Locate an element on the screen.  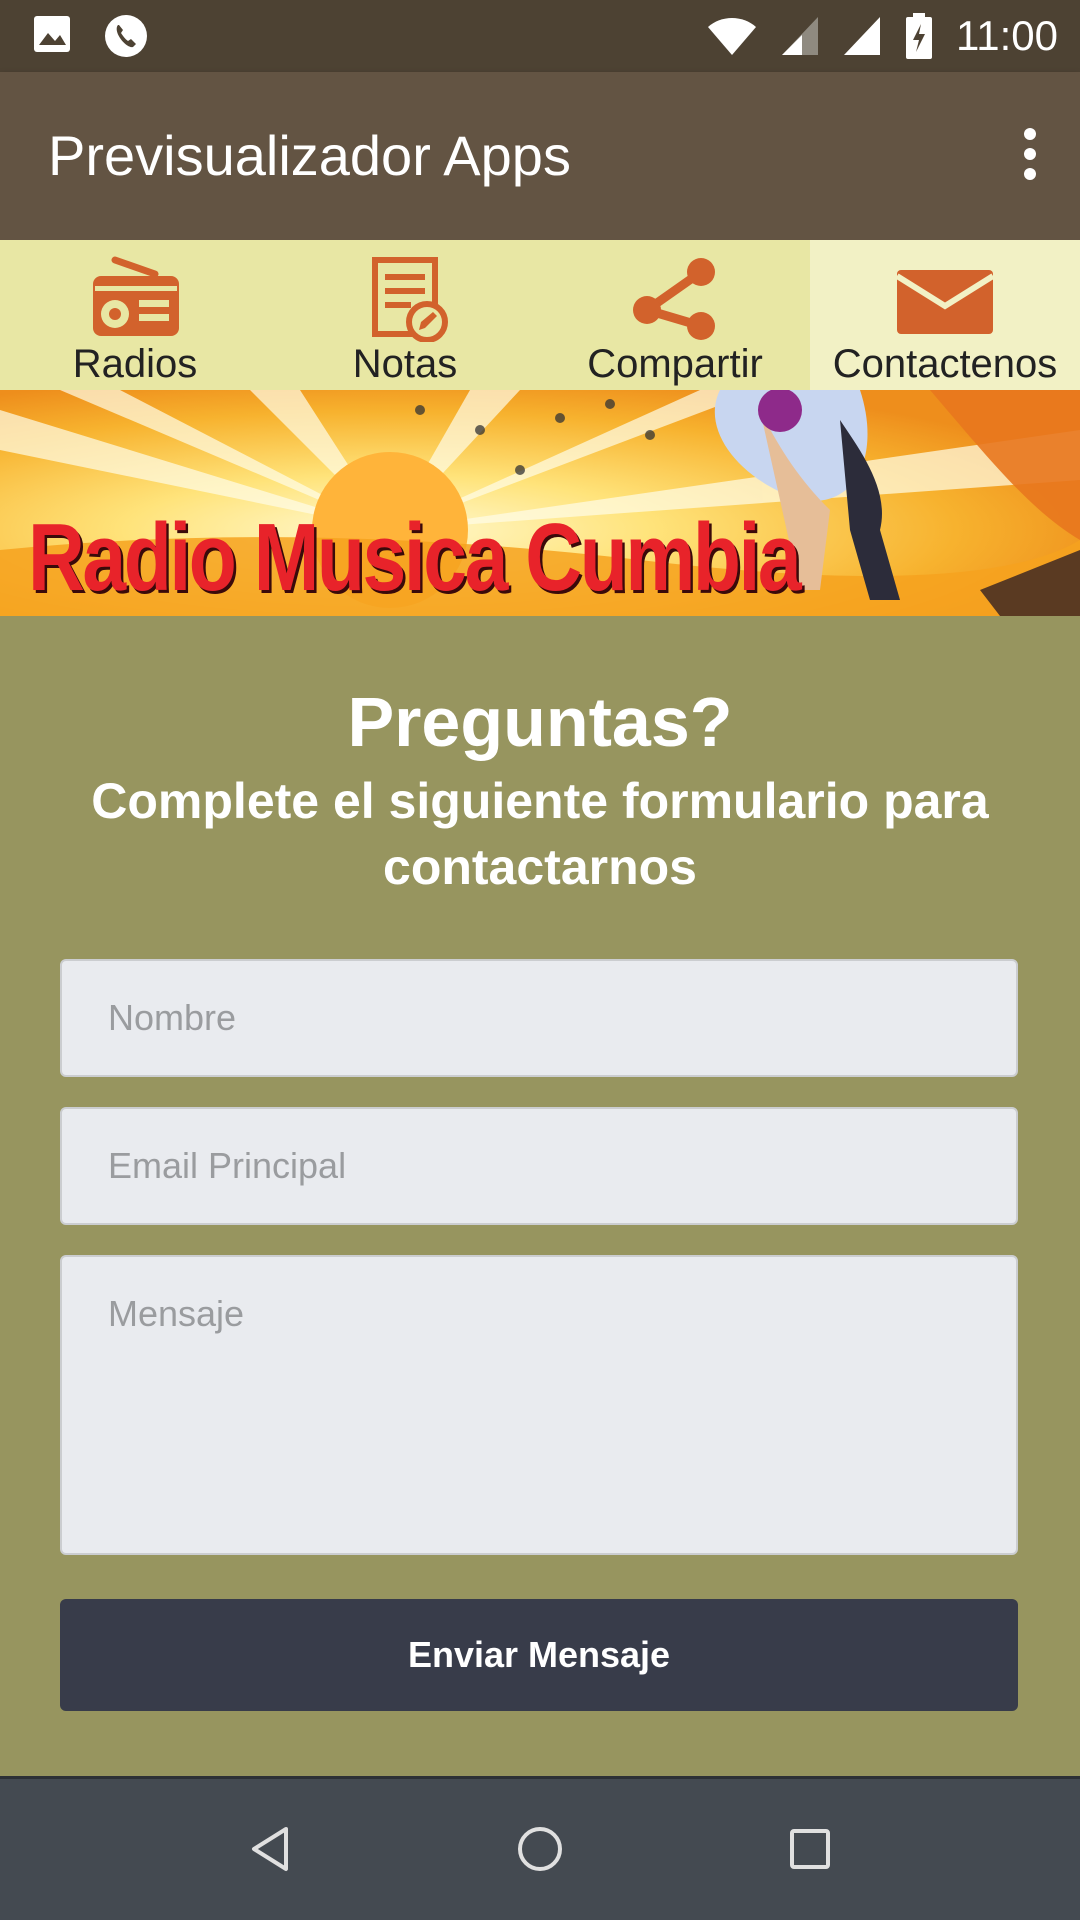
clock: 11:00 is located at coordinates (1007, 35).